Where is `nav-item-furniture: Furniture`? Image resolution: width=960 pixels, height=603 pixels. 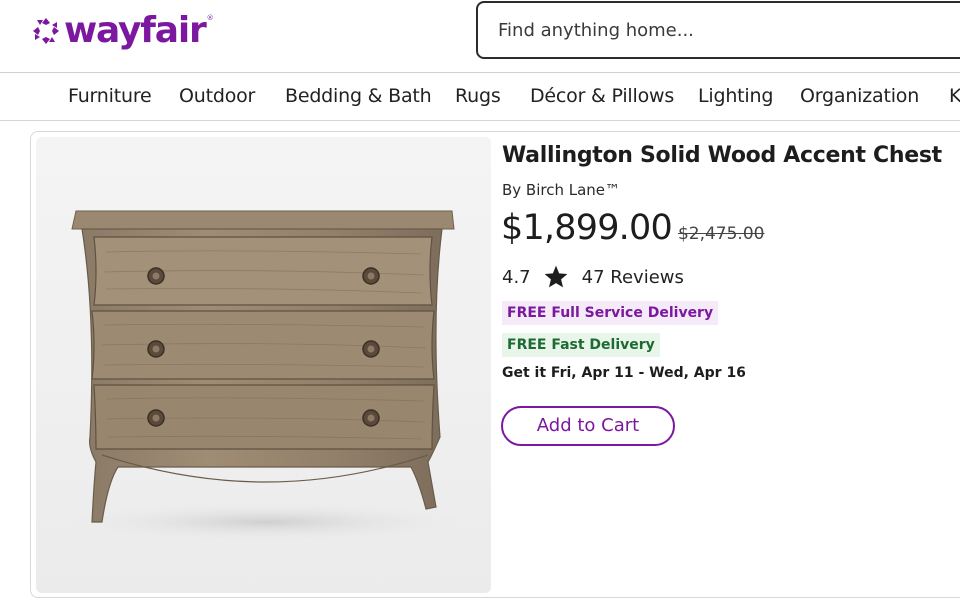 nav-item-furniture: Furniture is located at coordinates (110, 96).